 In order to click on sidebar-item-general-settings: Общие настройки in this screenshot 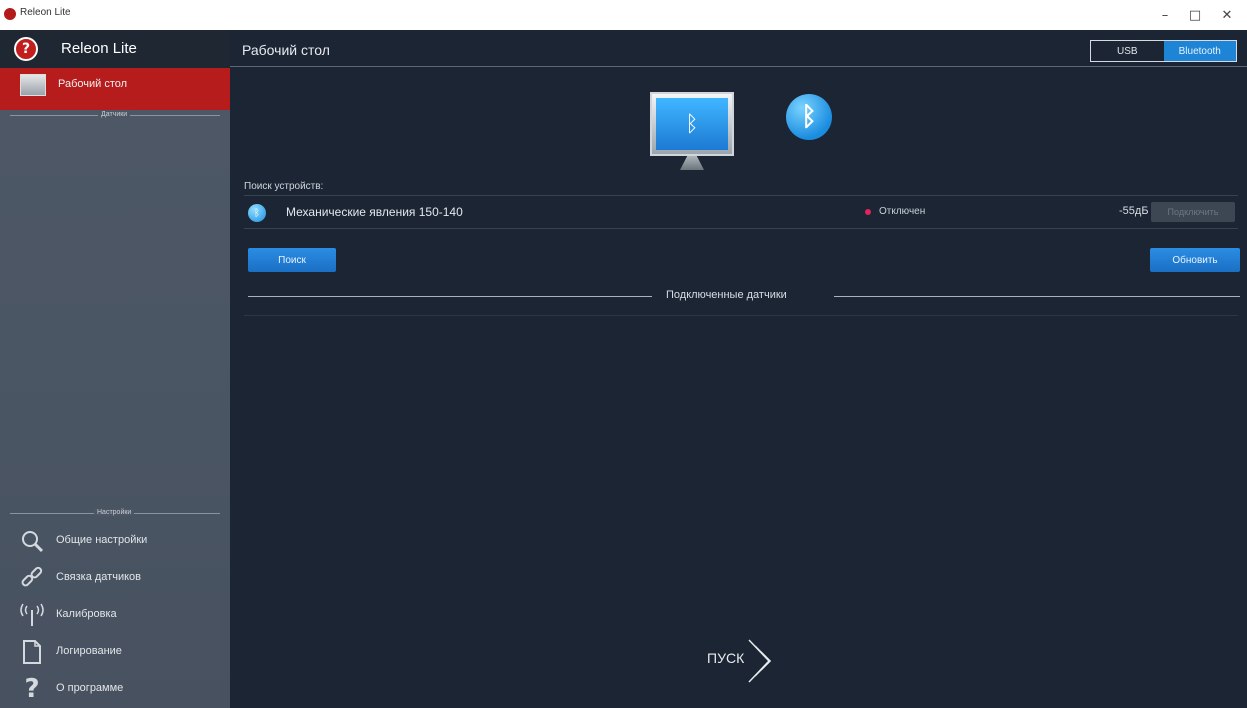, I will do `click(115, 542)`.